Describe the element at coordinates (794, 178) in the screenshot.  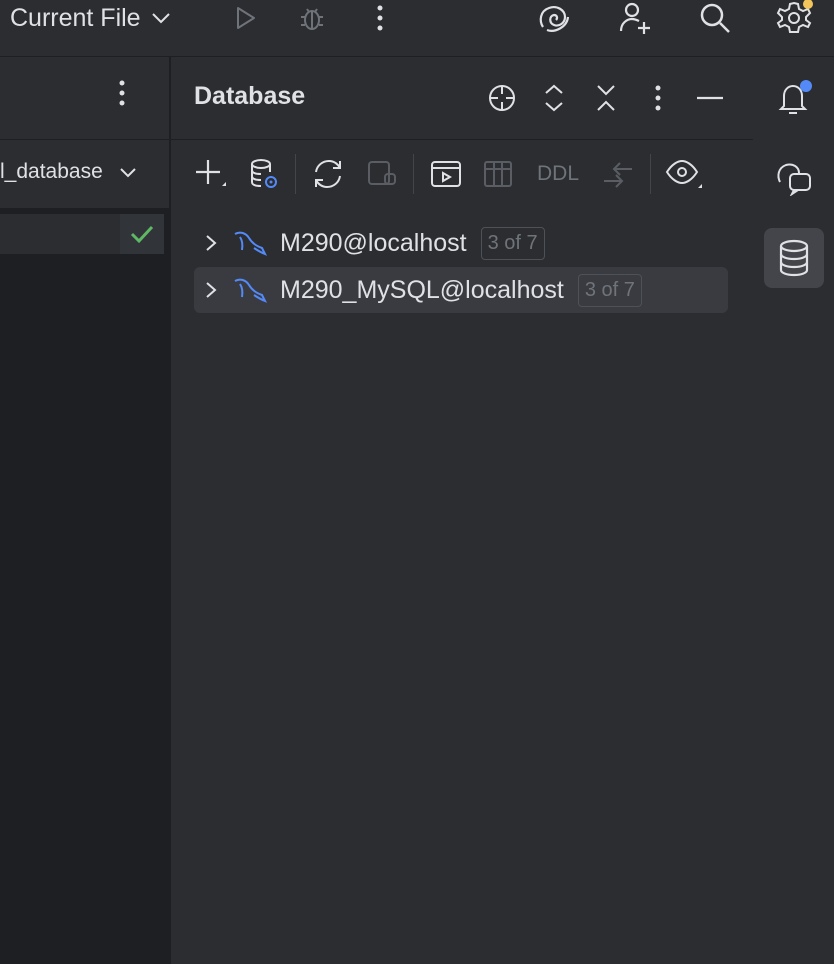
I see `ai-chat-icon` at that location.